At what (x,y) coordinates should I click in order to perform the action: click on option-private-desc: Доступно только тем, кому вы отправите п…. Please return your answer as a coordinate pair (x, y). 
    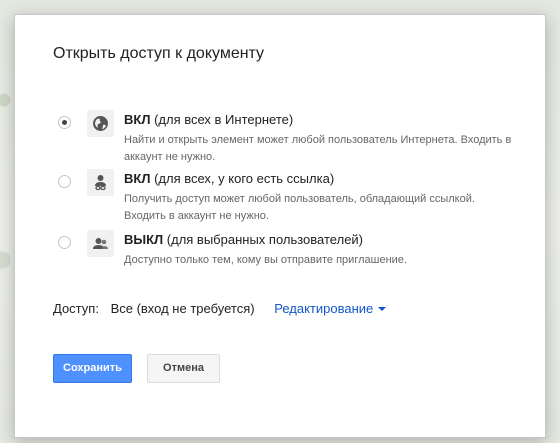
    Looking at the image, I should click on (265, 260).